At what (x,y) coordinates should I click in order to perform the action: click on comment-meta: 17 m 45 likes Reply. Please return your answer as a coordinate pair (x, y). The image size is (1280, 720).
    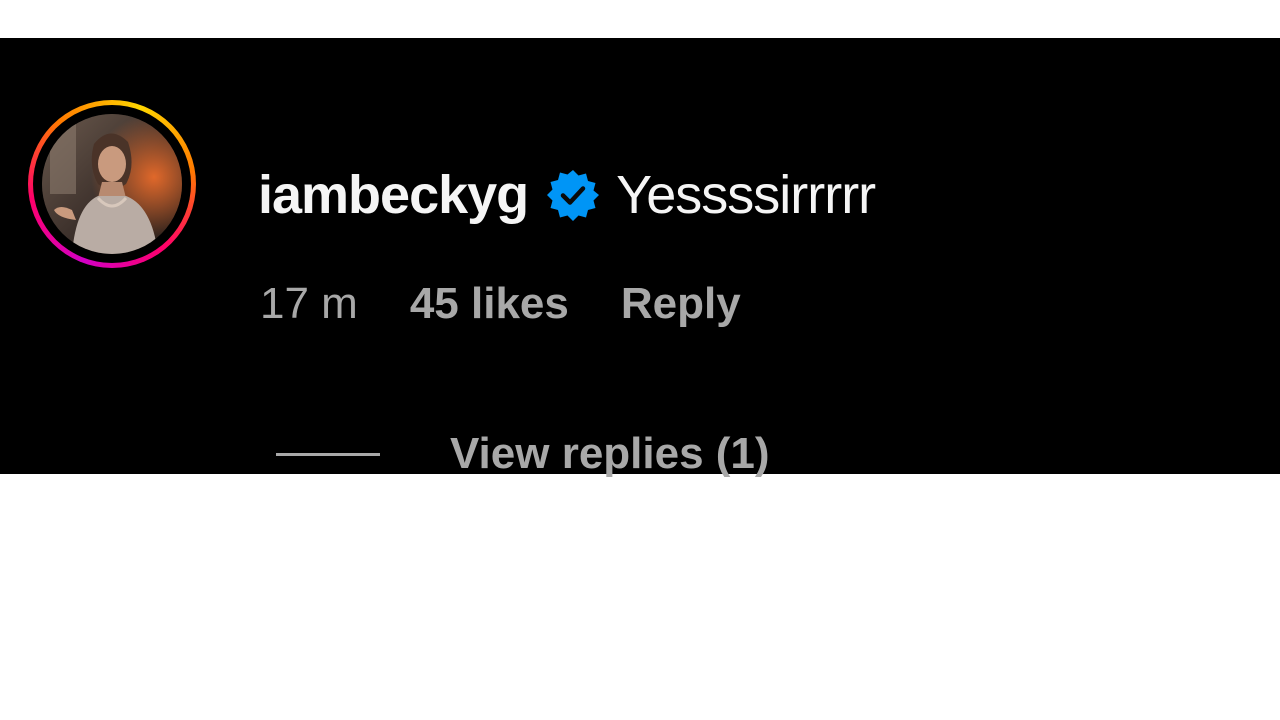
    Looking at the image, I should click on (500, 304).